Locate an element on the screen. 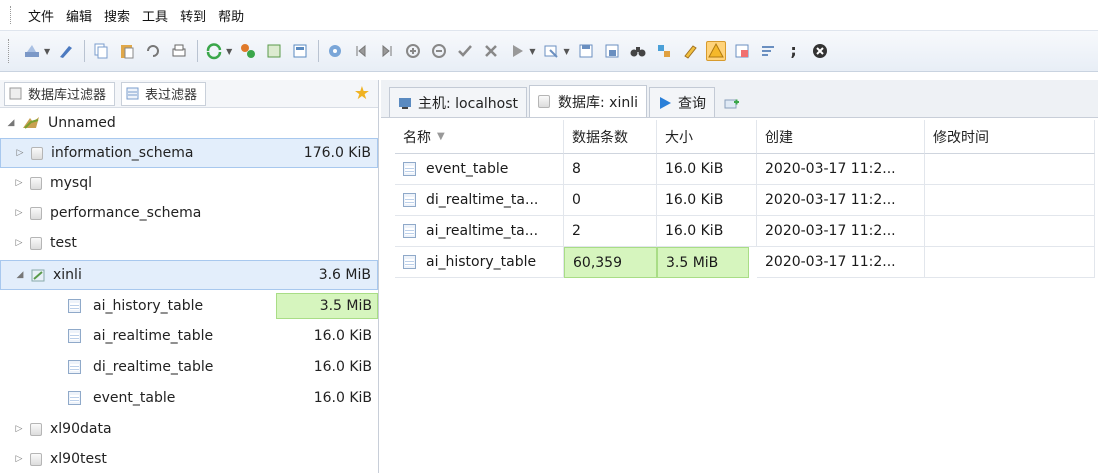 The height and width of the screenshot is (473, 1098). first-icon is located at coordinates (361, 51).